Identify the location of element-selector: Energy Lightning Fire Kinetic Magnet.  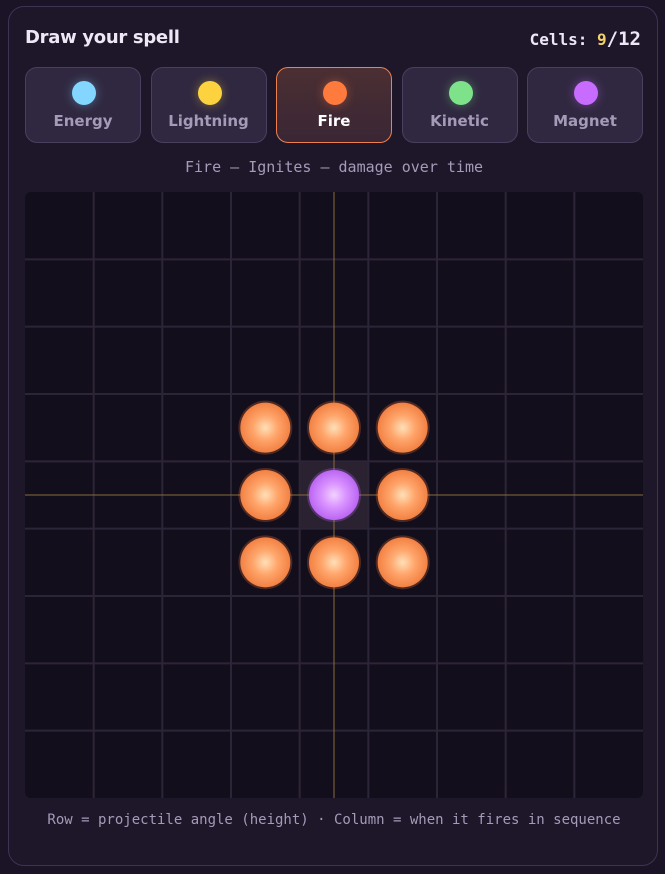
(334, 105).